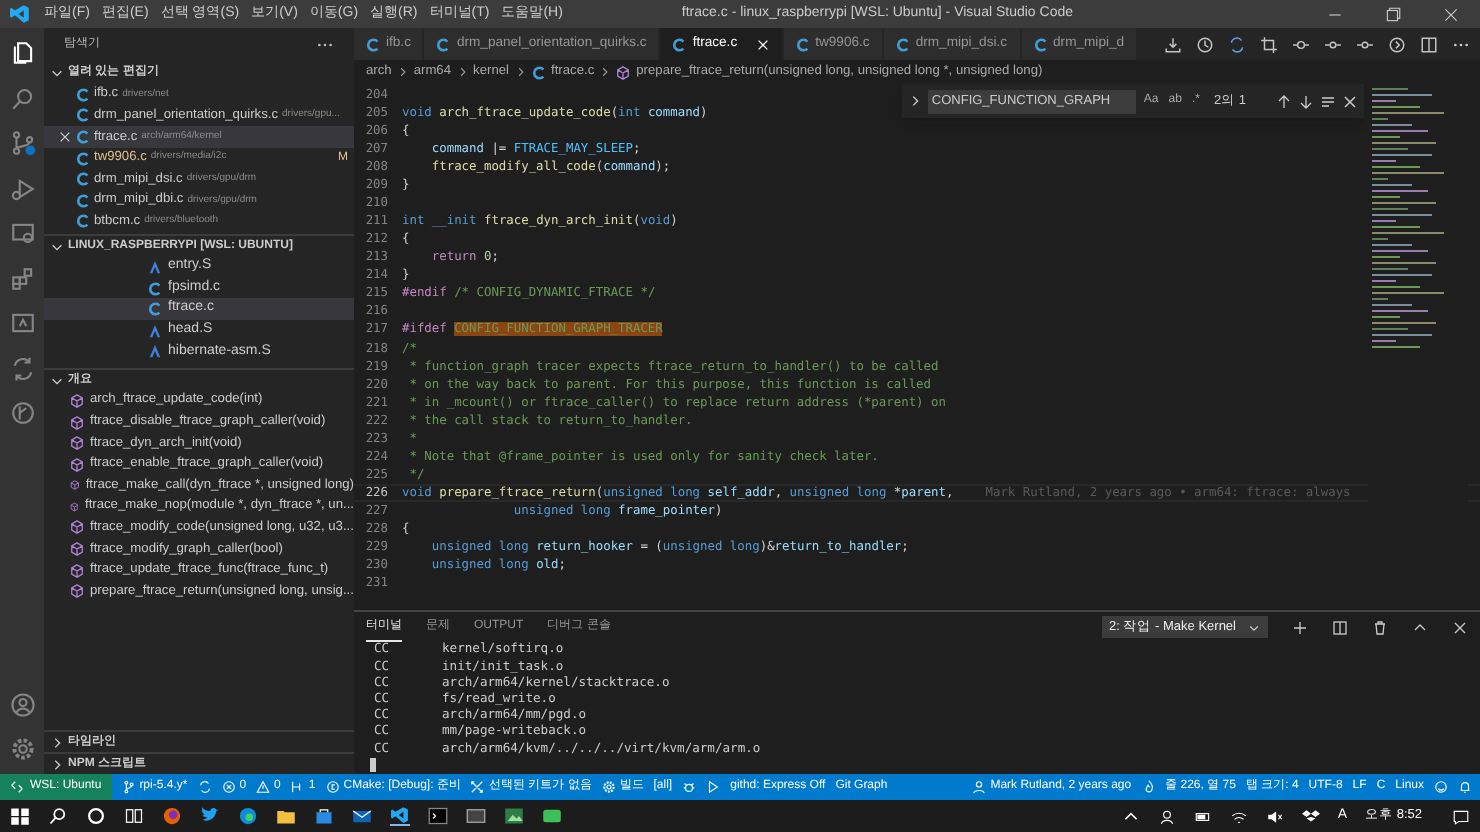 The image size is (1480, 832). I want to click on terminal-icon, so click(438, 816).